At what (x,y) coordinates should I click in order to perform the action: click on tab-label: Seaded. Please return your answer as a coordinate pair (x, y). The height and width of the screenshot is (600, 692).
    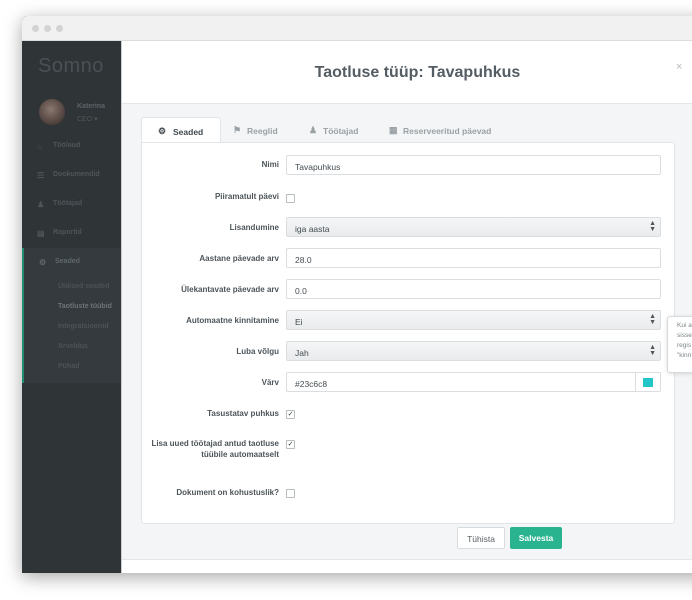
    Looking at the image, I should click on (188, 132).